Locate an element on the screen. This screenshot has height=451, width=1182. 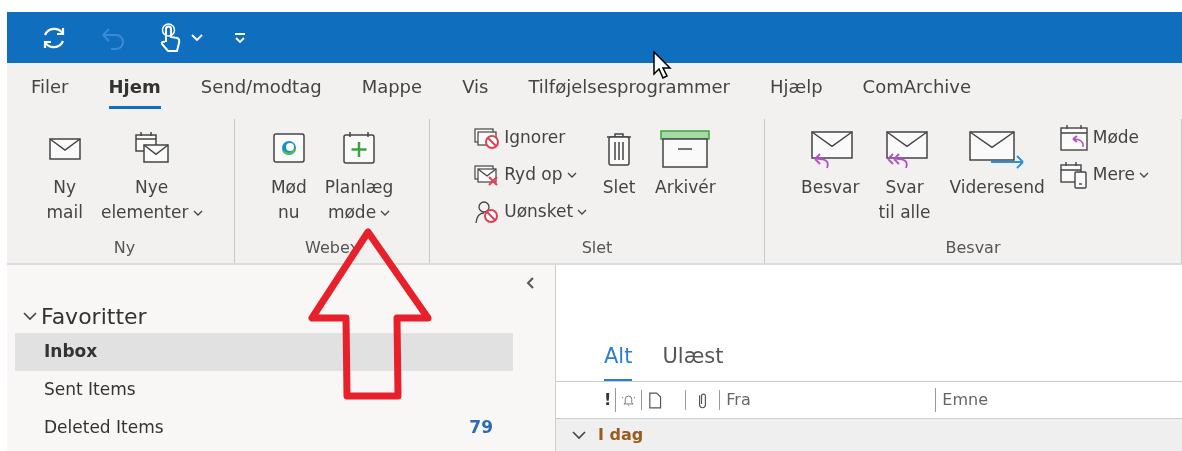
ribbon-button: Slet is located at coordinates (619, 177).